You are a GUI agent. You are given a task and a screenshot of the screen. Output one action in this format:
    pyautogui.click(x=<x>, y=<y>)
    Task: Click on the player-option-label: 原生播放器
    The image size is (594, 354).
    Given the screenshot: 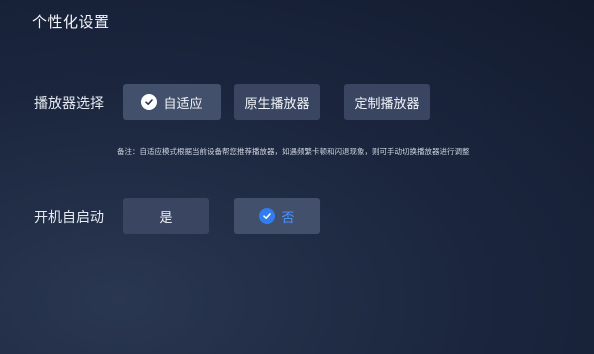 What is the action you would take?
    pyautogui.click(x=277, y=104)
    